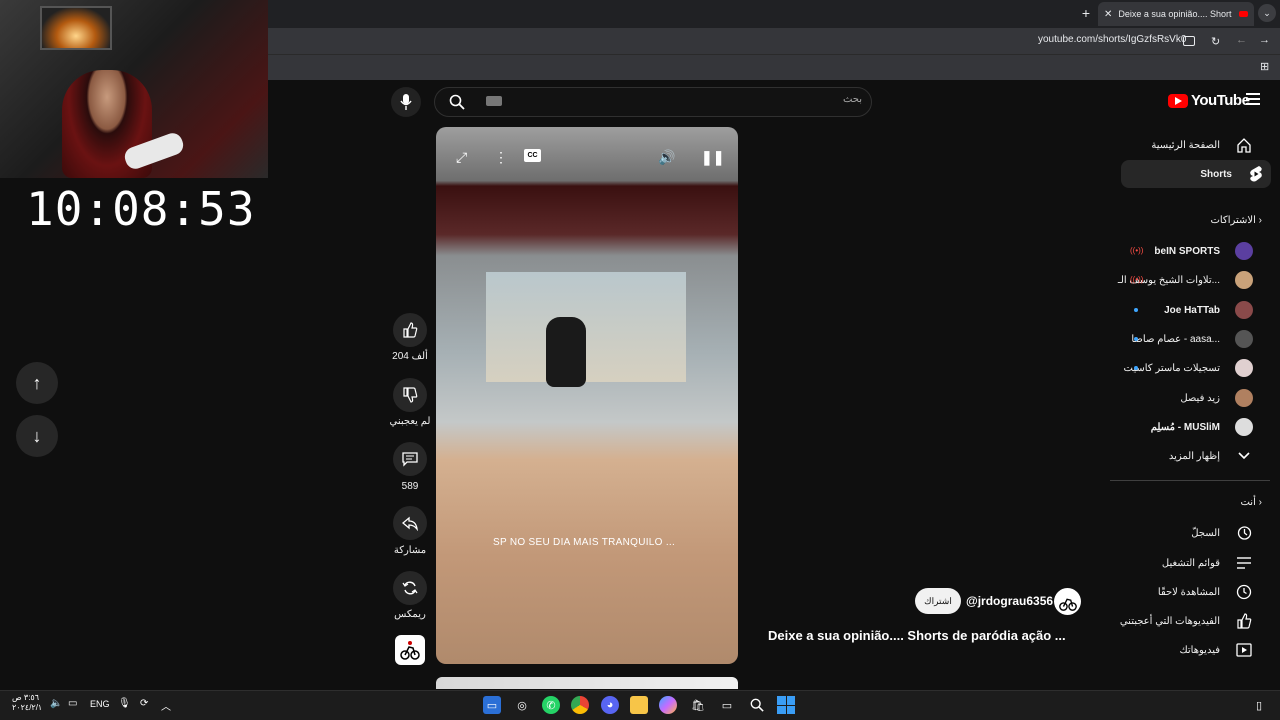  Describe the element at coordinates (166, 705) in the screenshot. I see `chevron-up-icon: ︿` at that location.